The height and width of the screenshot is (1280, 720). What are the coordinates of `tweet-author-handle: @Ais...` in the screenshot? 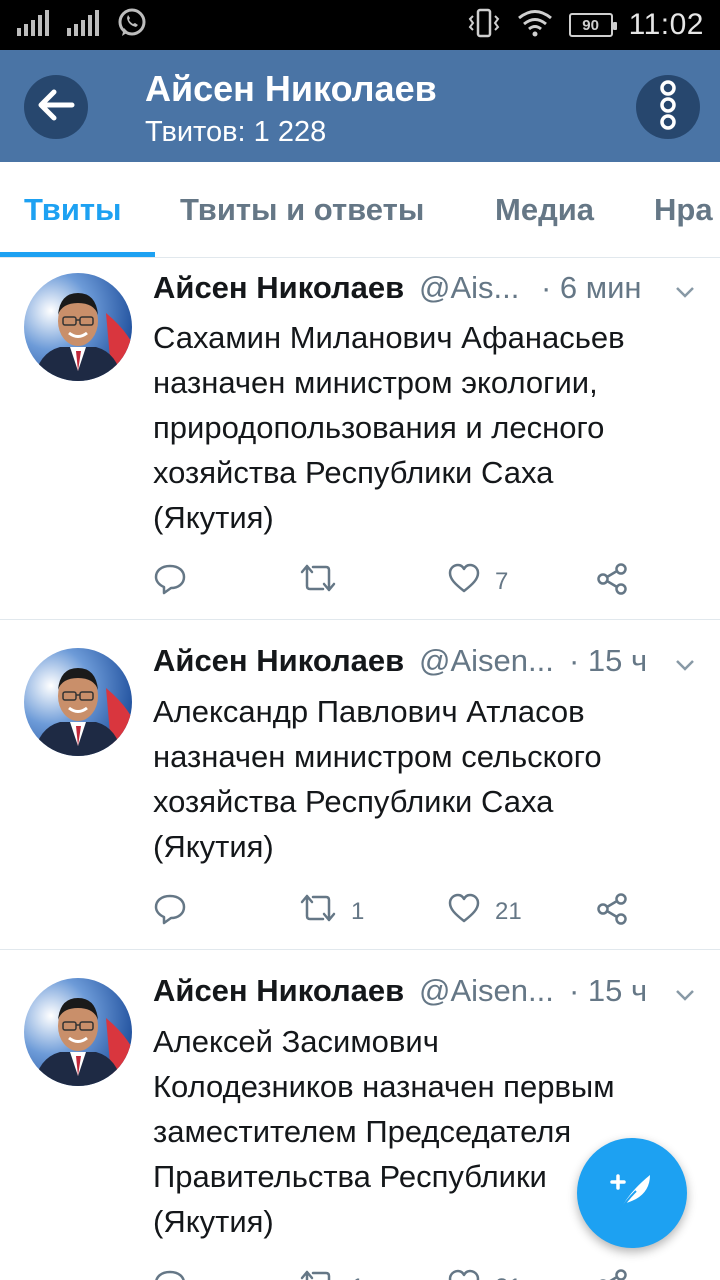 It's located at (469, 288).